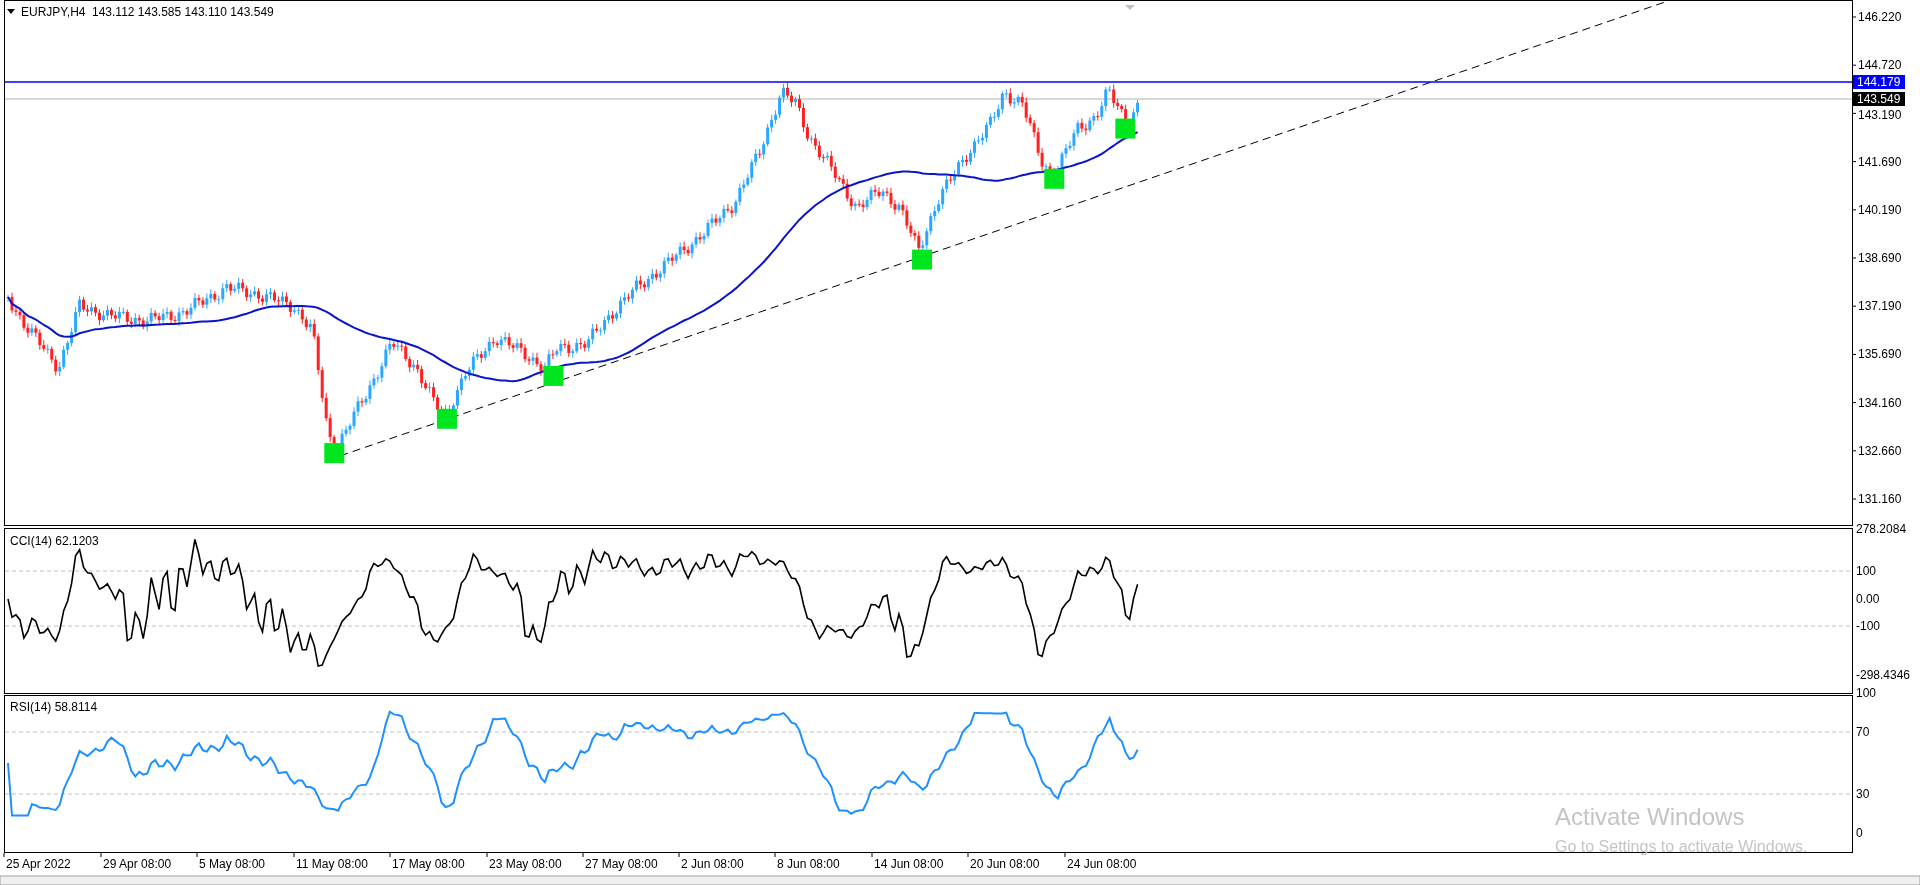  I want to click on price-axis-label: 137.190, so click(1880, 306).